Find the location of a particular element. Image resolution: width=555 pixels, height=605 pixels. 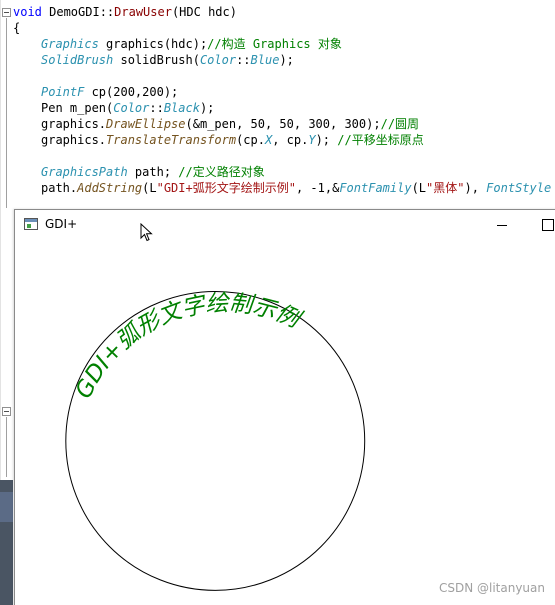

minimize-button is located at coordinates (502, 225).